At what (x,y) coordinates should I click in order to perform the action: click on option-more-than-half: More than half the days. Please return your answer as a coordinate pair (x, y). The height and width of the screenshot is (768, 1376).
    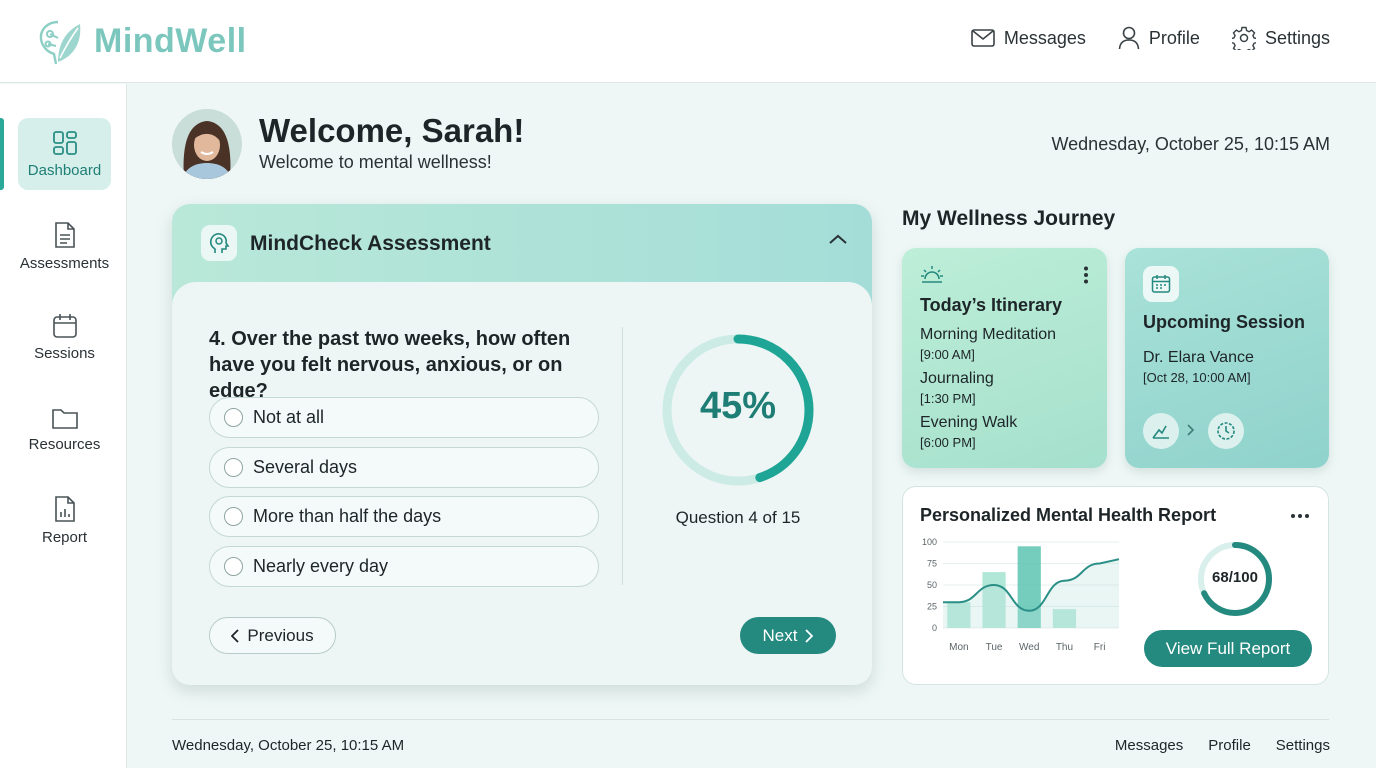
    Looking at the image, I should click on (404, 516).